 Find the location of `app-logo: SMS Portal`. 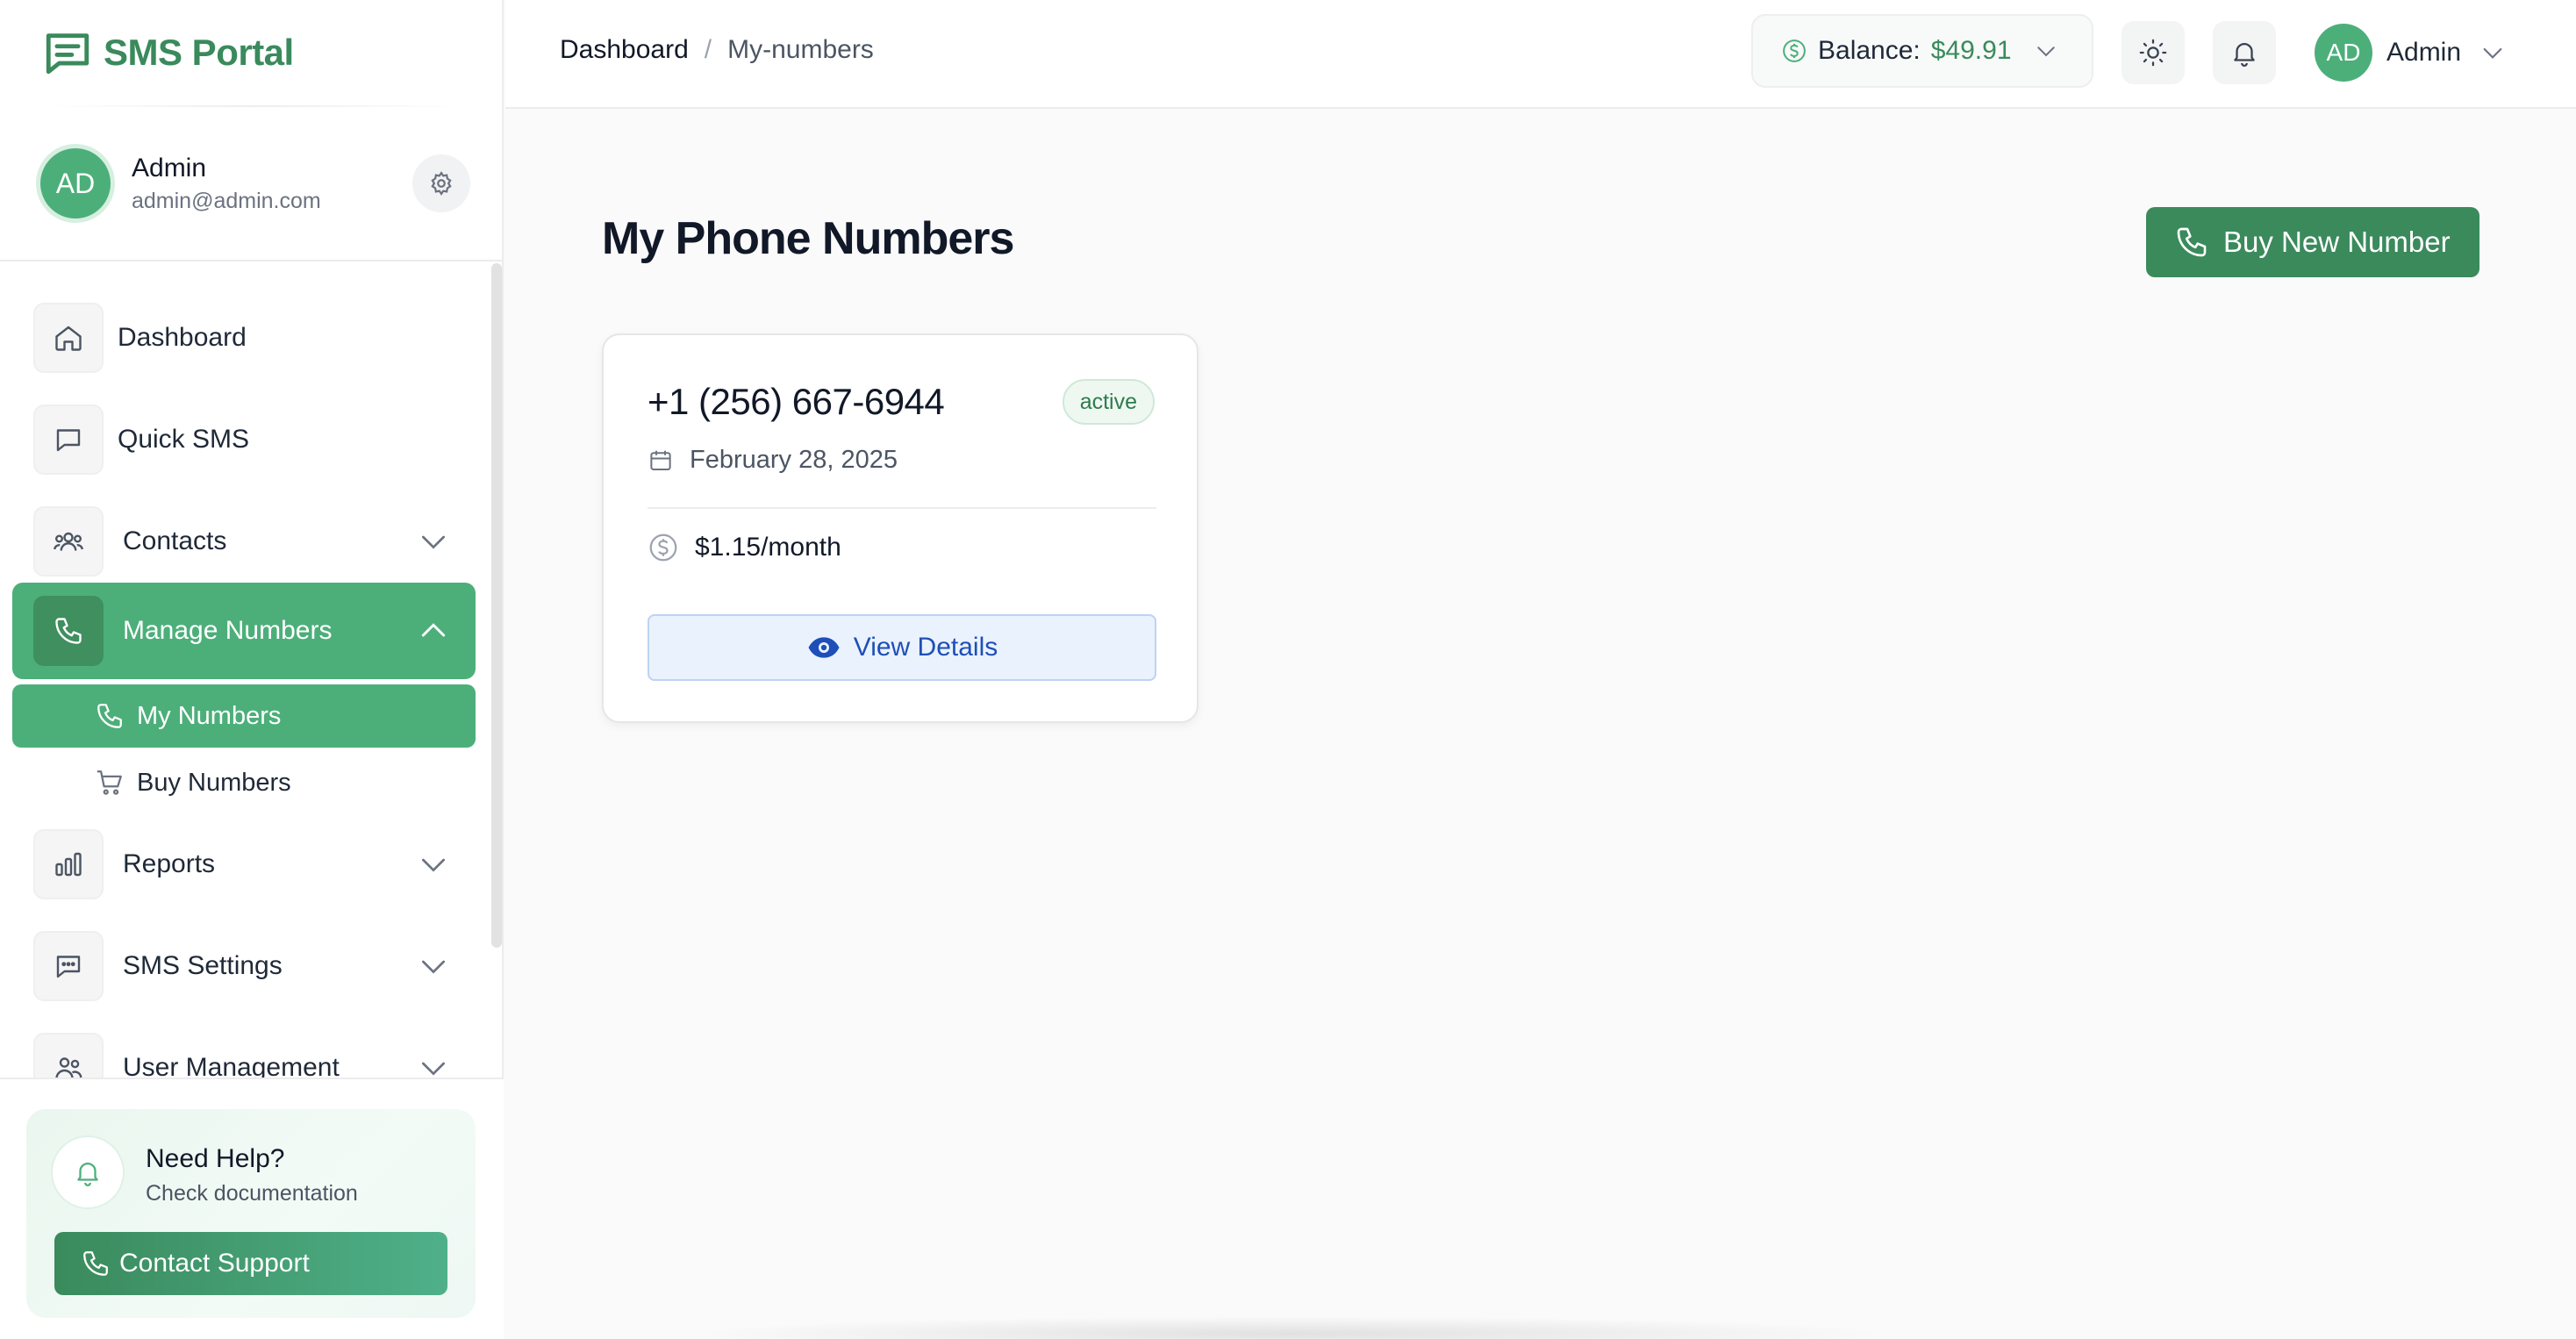

app-logo: SMS Portal is located at coordinates (168, 52).